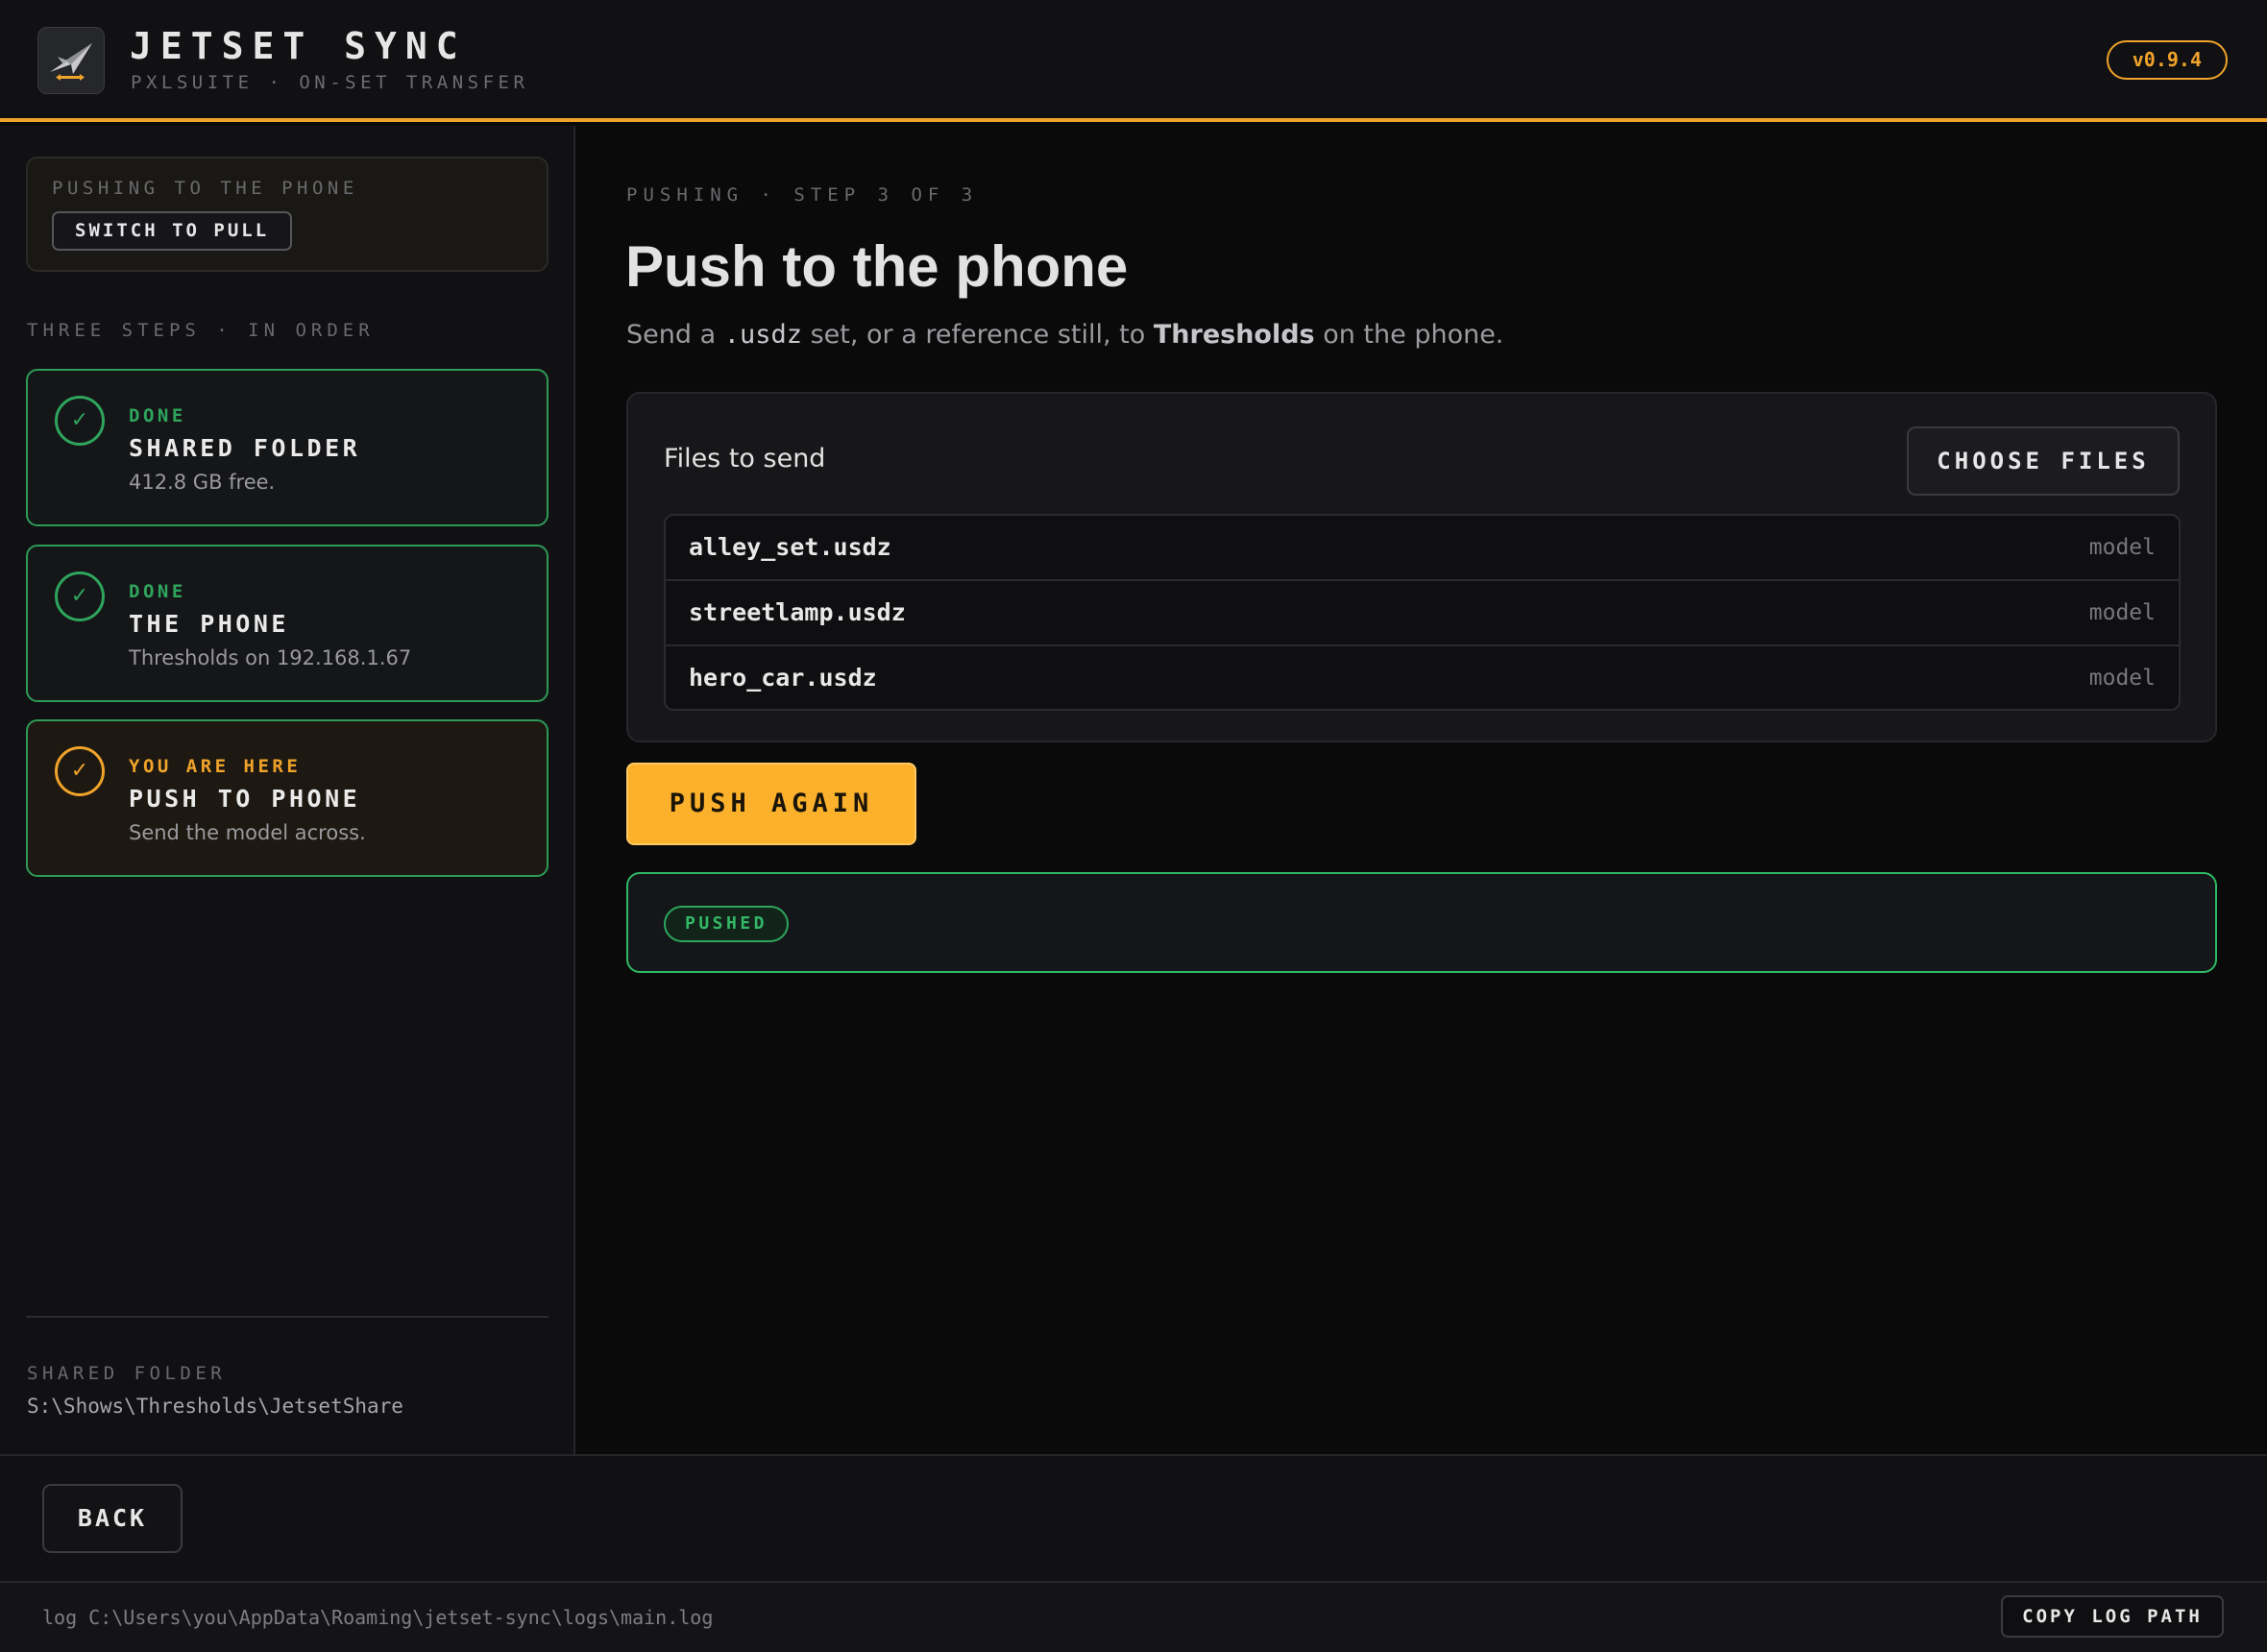 Image resolution: width=2267 pixels, height=1652 pixels. I want to click on step-description: Send the model across., so click(247, 832).